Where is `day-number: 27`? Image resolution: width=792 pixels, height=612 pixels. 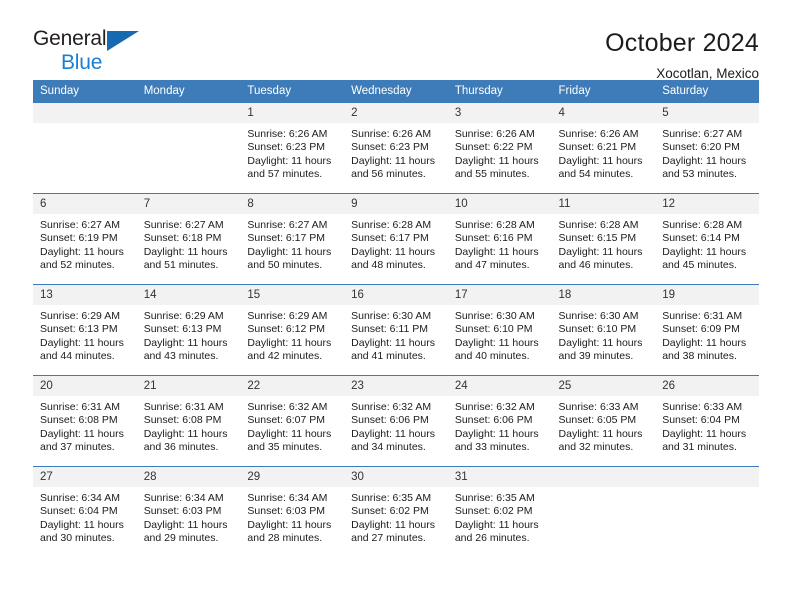
day-number: 27 is located at coordinates (85, 477).